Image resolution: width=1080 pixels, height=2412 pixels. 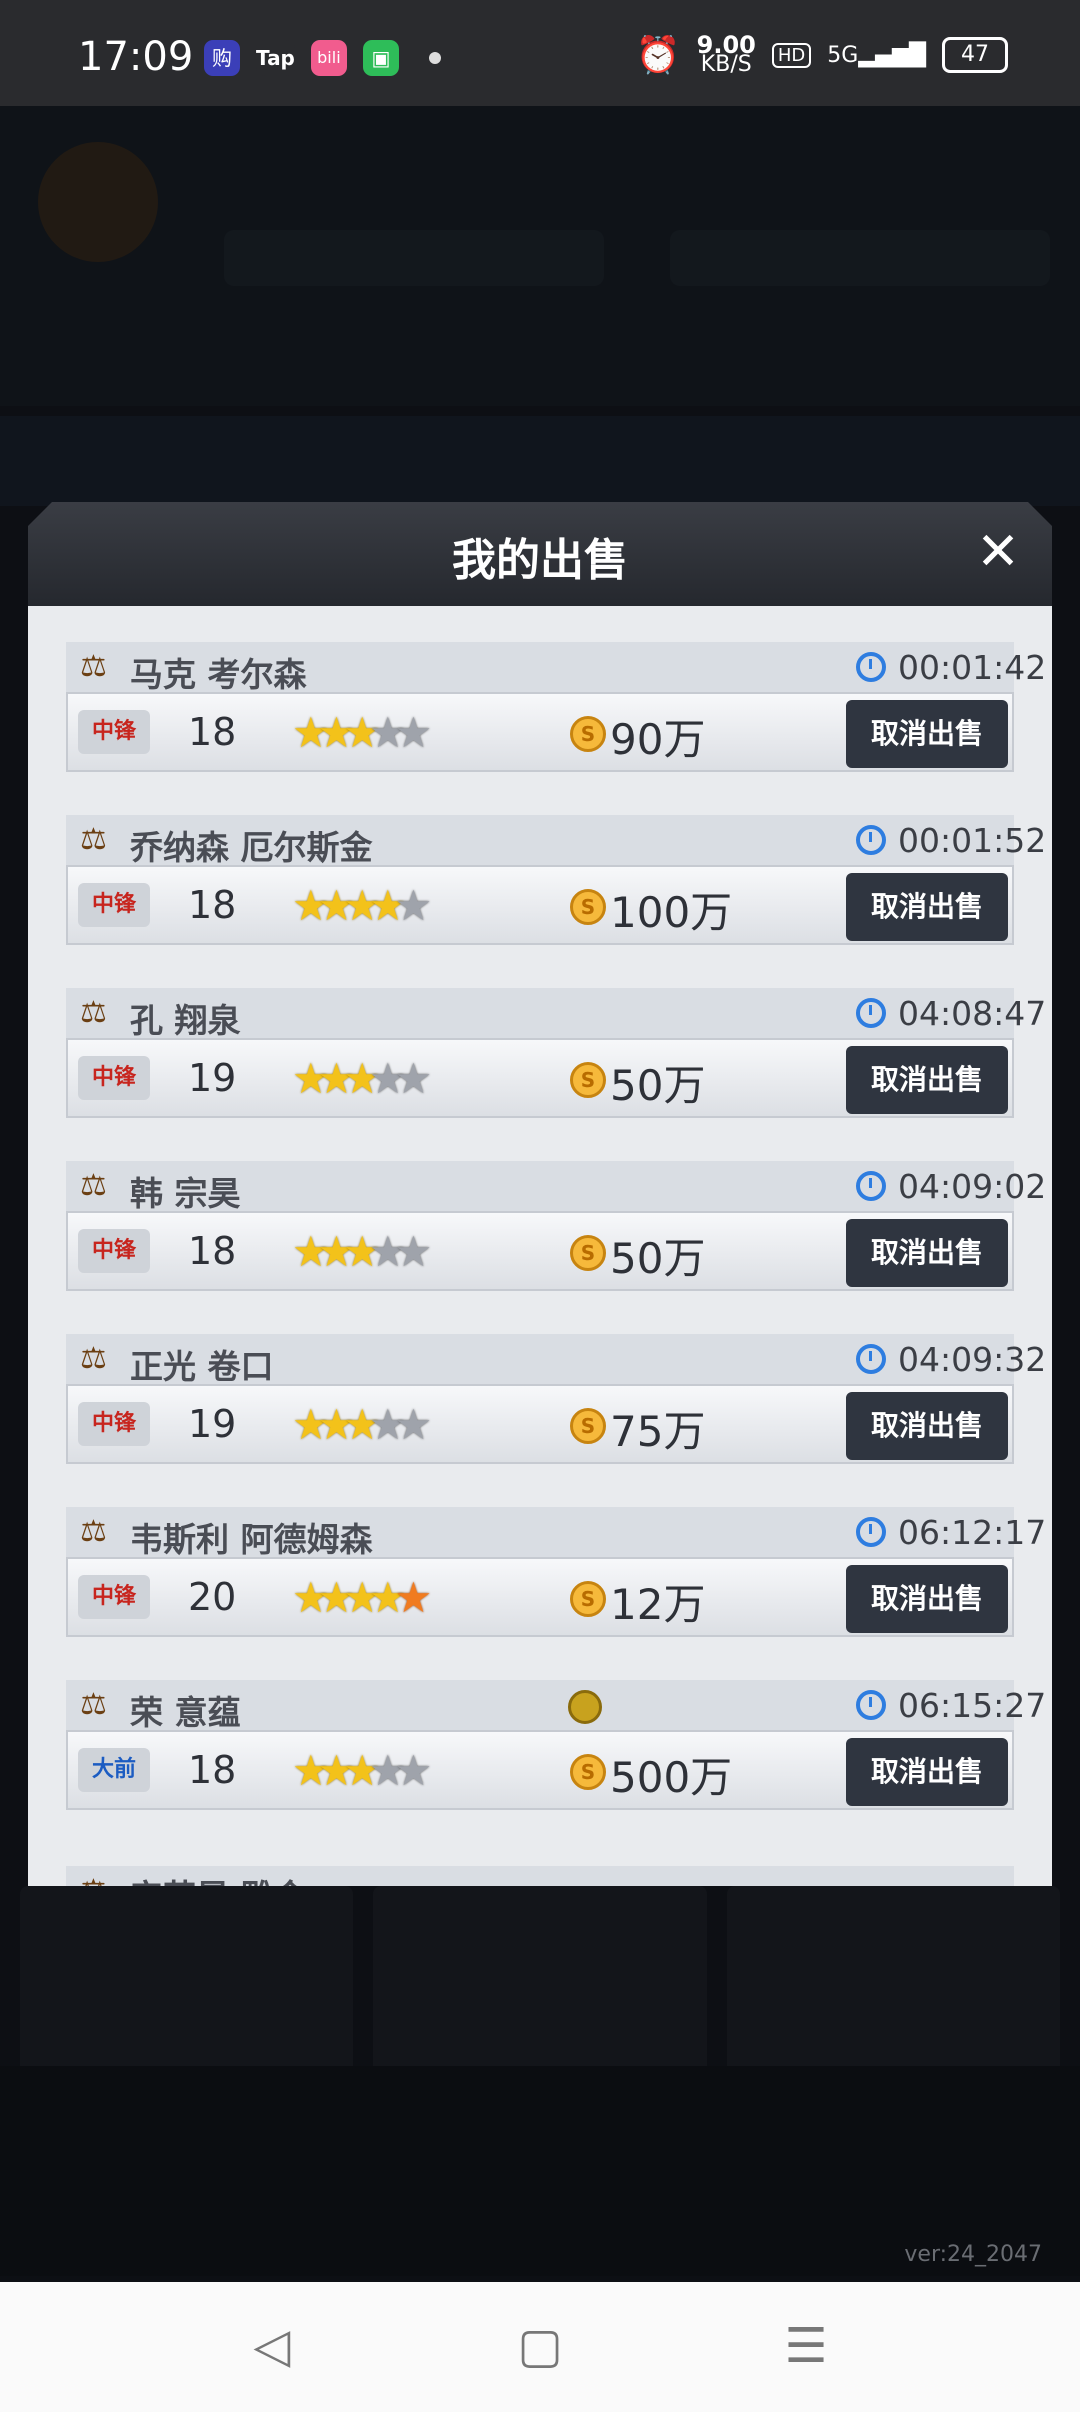 I want to click on item-details: 中锋 18 ★★★★★ S 100万 取消出售, so click(x=540, y=905).